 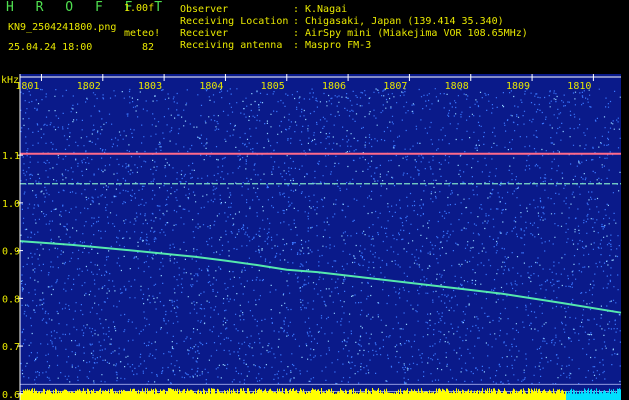 What do you see at coordinates (416, 33) in the screenshot?
I see `info-value: AirSpy mini (Miakejima VOR 108.65MHz)` at bounding box center [416, 33].